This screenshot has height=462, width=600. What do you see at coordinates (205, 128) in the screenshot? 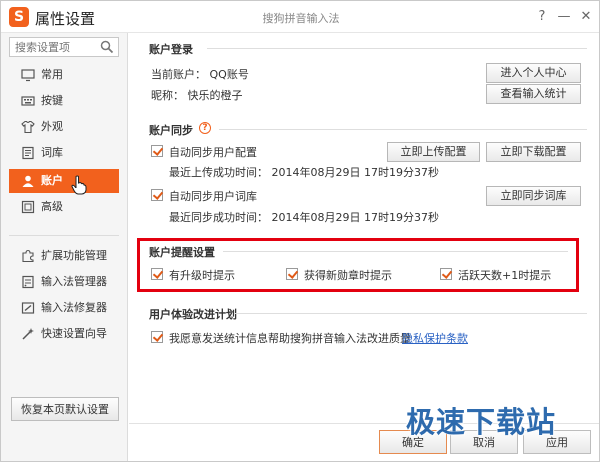
I see `help-icon: ?` at bounding box center [205, 128].